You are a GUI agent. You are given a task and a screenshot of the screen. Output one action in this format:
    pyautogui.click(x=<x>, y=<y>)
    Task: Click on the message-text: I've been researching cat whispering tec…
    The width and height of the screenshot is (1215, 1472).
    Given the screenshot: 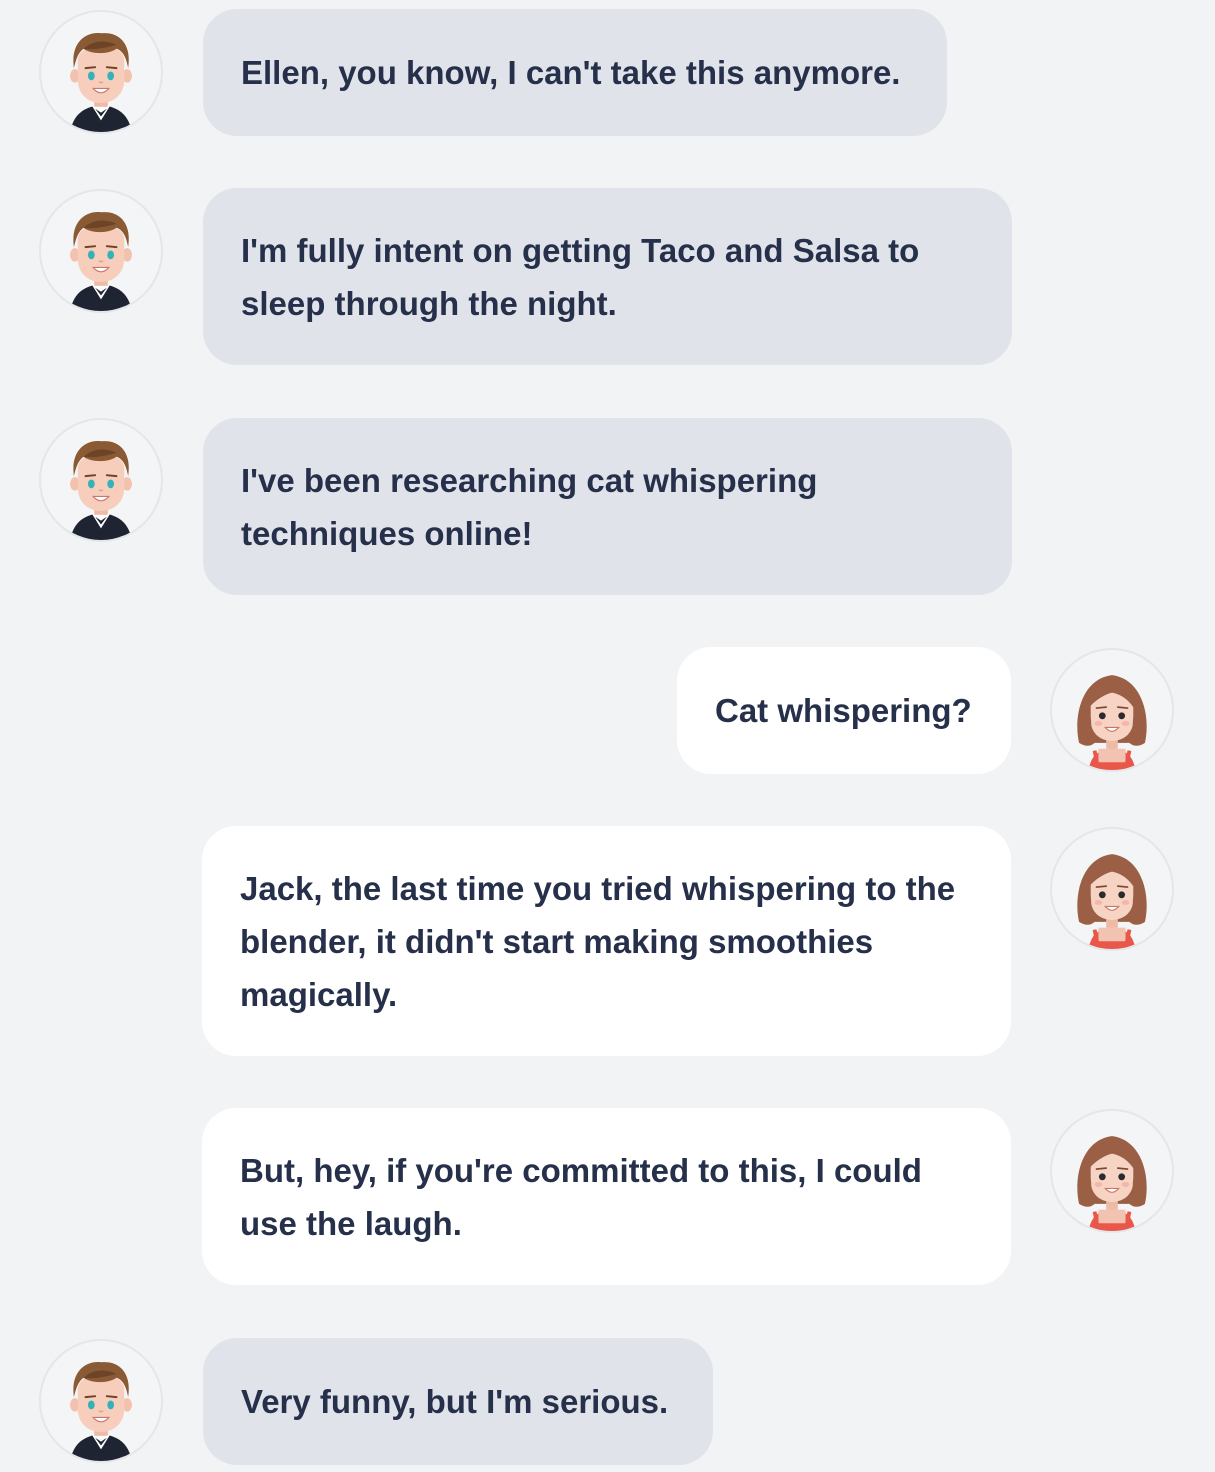 What is the action you would take?
    pyautogui.click(x=529, y=506)
    